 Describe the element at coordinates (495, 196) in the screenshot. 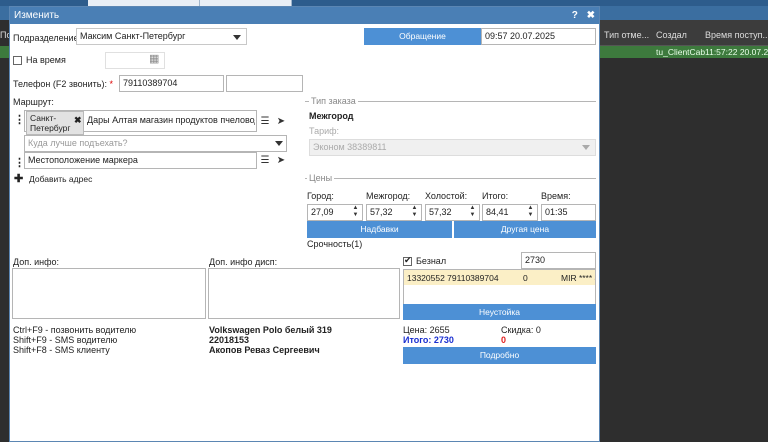

I see `total-price-label: Итого:` at that location.